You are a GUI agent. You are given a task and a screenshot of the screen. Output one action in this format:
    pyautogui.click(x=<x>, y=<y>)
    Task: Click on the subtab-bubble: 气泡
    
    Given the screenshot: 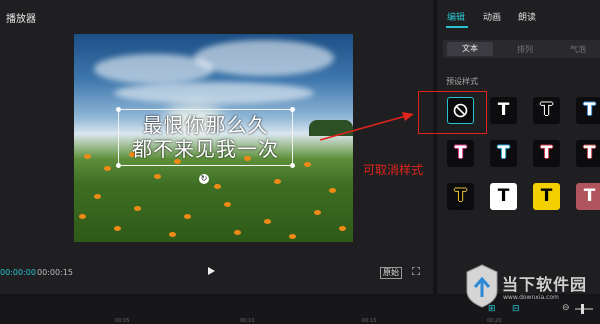 What is the action you would take?
    pyautogui.click(x=578, y=49)
    